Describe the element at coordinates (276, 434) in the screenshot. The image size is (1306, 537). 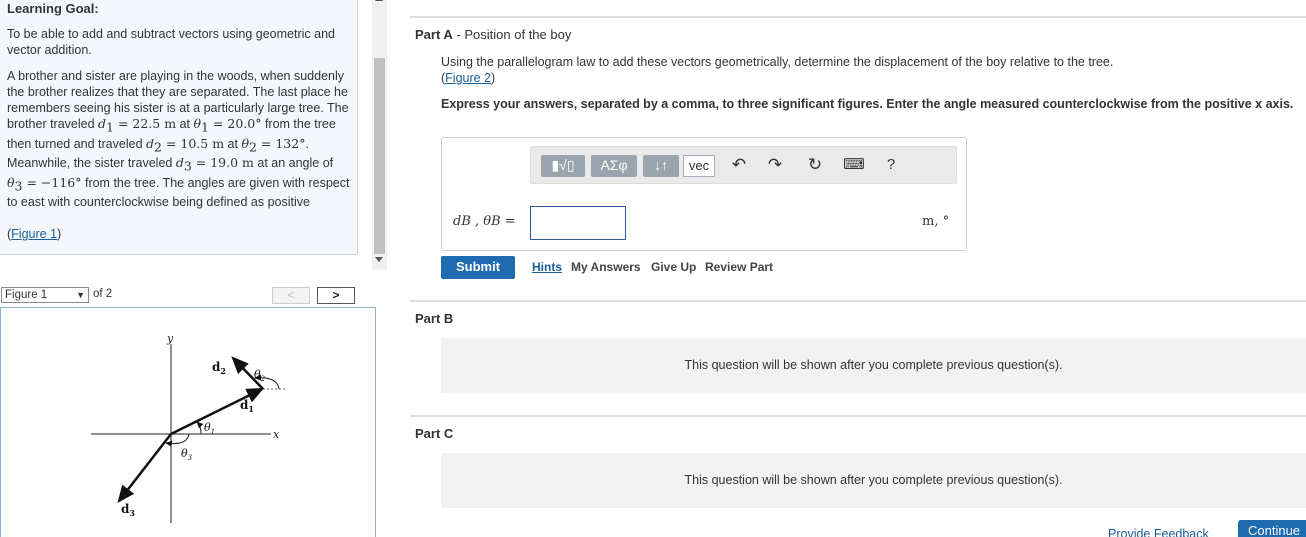
I see `x-axis-label: x` at that location.